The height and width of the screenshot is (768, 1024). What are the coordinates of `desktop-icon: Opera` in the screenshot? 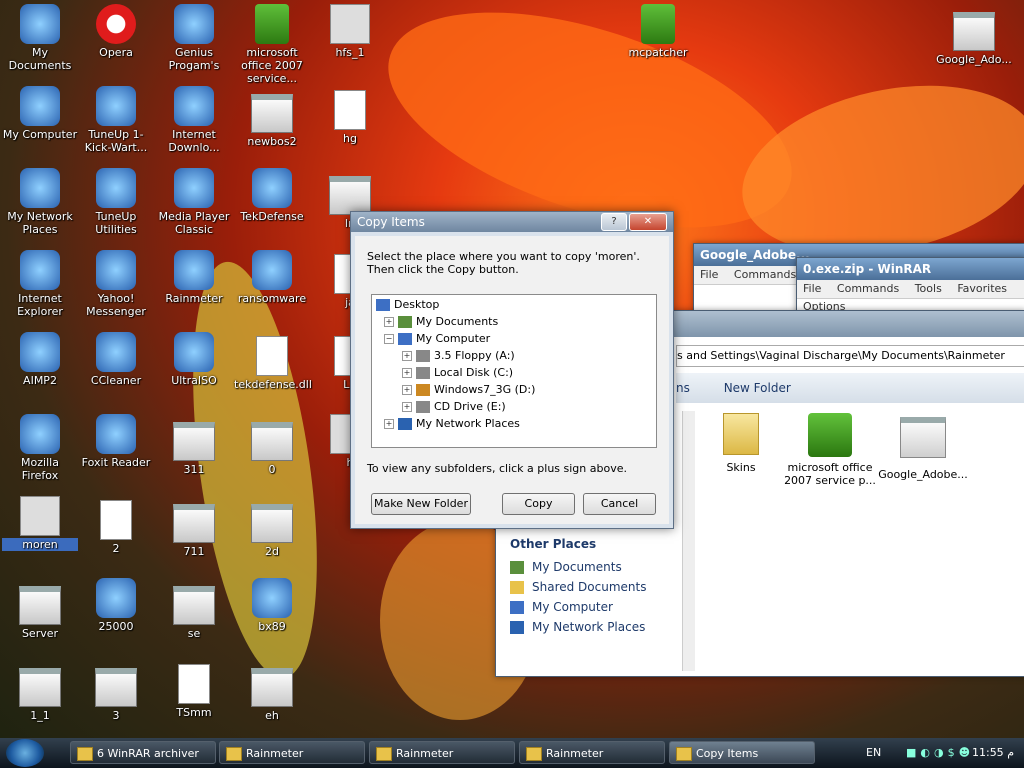 It's located at (116, 31).